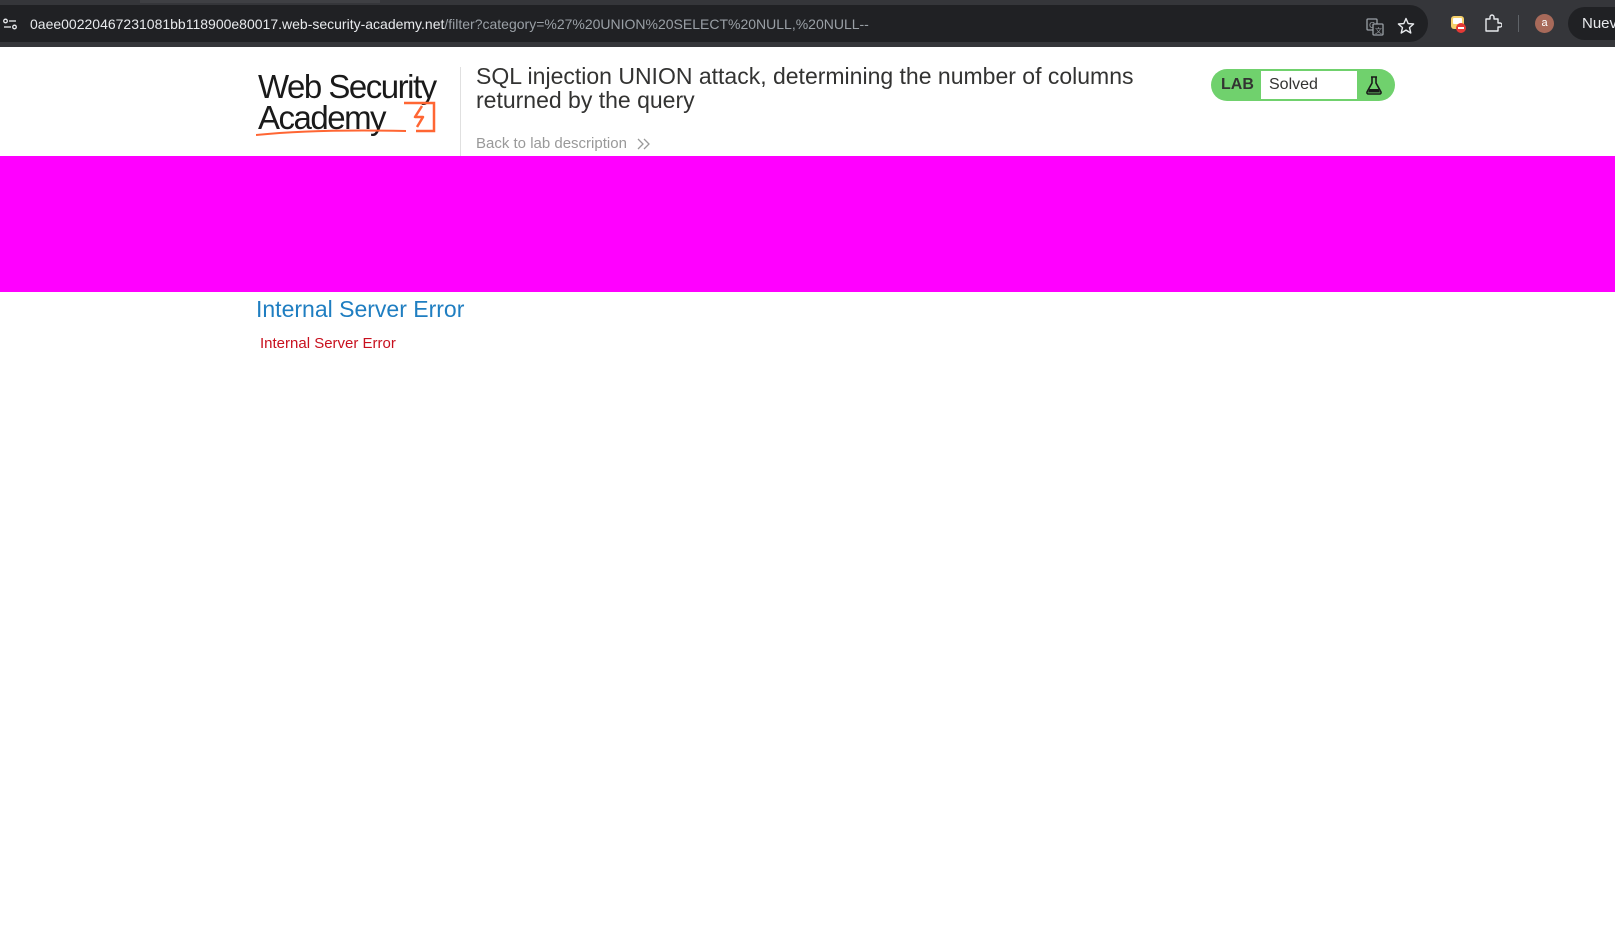 The width and height of the screenshot is (1615, 932). I want to click on lab-status-label: LAB, so click(1237, 84).